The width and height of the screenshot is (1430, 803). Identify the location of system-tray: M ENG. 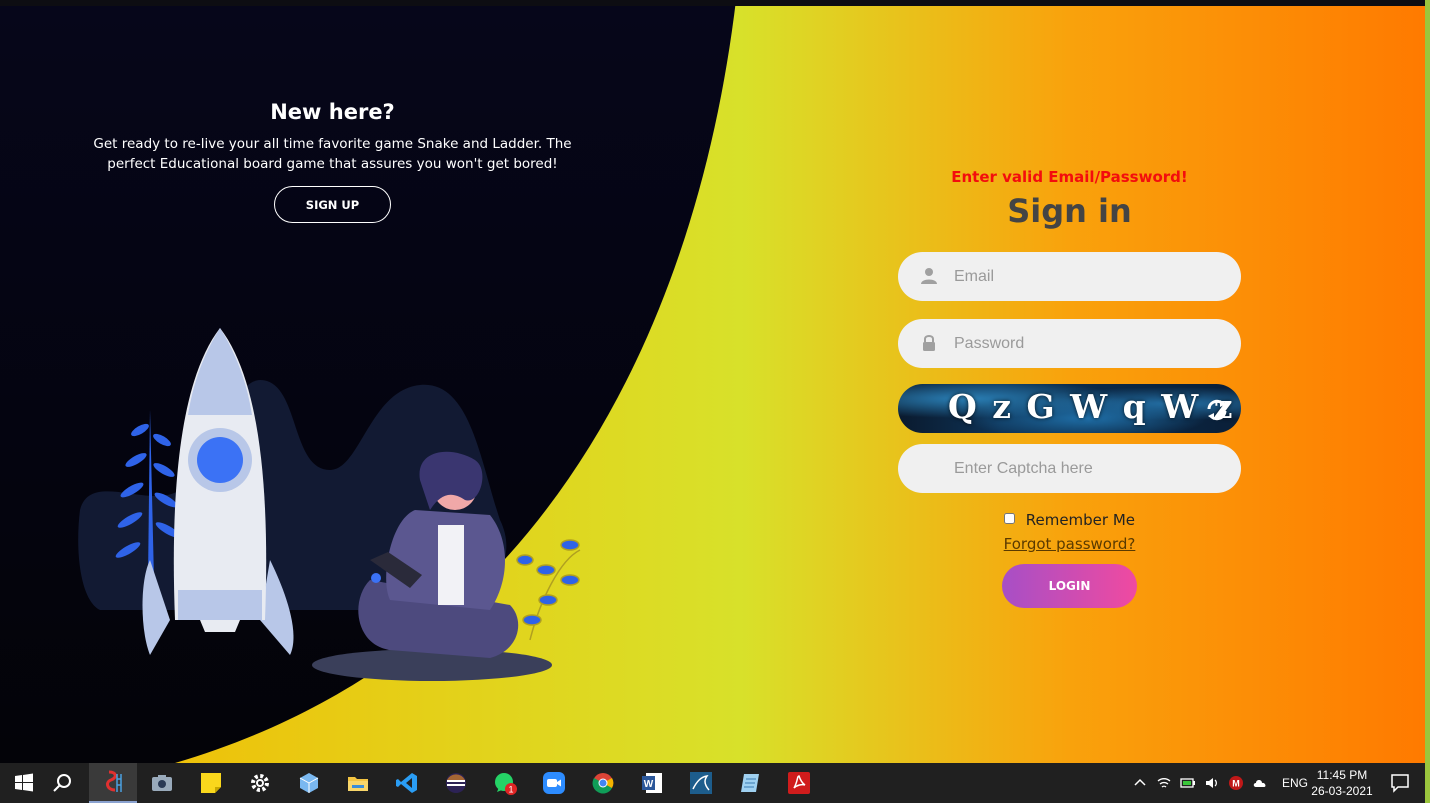
(1218, 783).